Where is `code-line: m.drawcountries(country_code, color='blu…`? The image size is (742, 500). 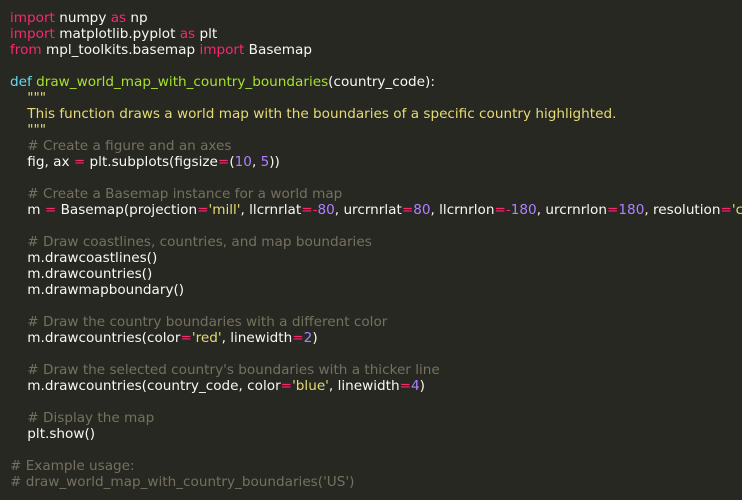 code-line: m.drawcountries(country_code, color='blu… is located at coordinates (376, 386).